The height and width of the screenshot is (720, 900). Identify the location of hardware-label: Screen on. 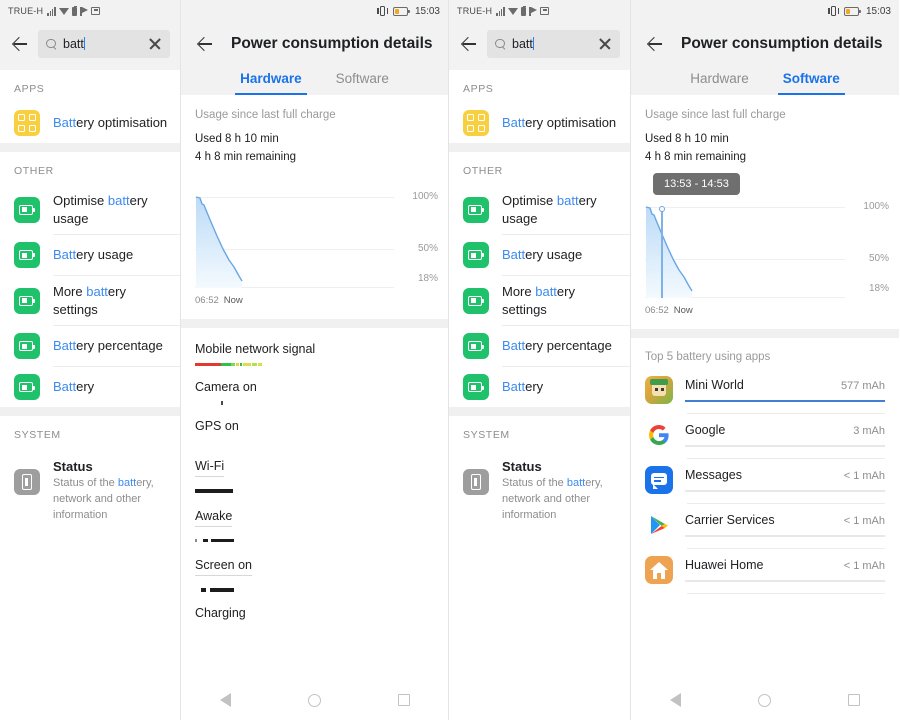
(223, 567).